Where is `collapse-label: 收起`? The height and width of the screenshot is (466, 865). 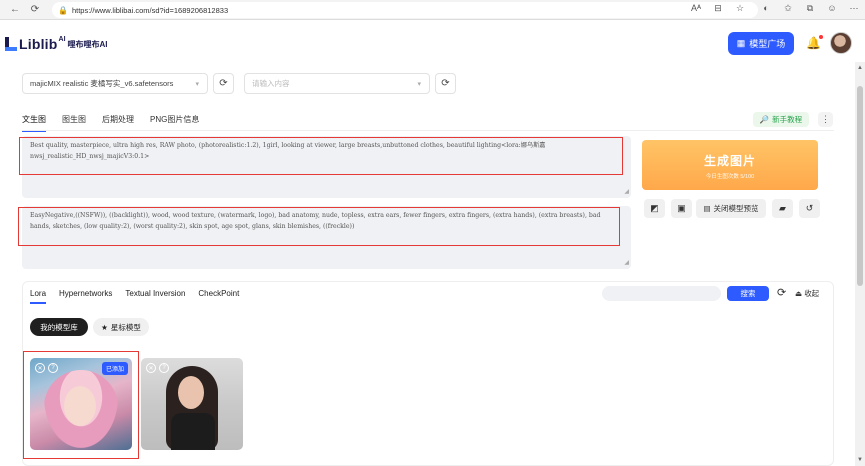 collapse-label: 收起 is located at coordinates (812, 293).